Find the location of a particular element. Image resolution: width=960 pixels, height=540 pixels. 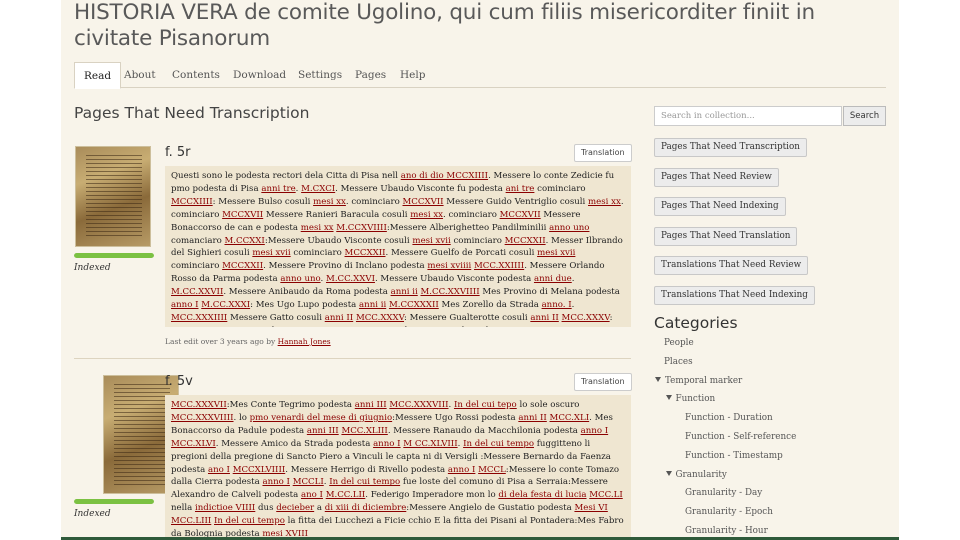

tab-about: About is located at coordinates (140, 75).